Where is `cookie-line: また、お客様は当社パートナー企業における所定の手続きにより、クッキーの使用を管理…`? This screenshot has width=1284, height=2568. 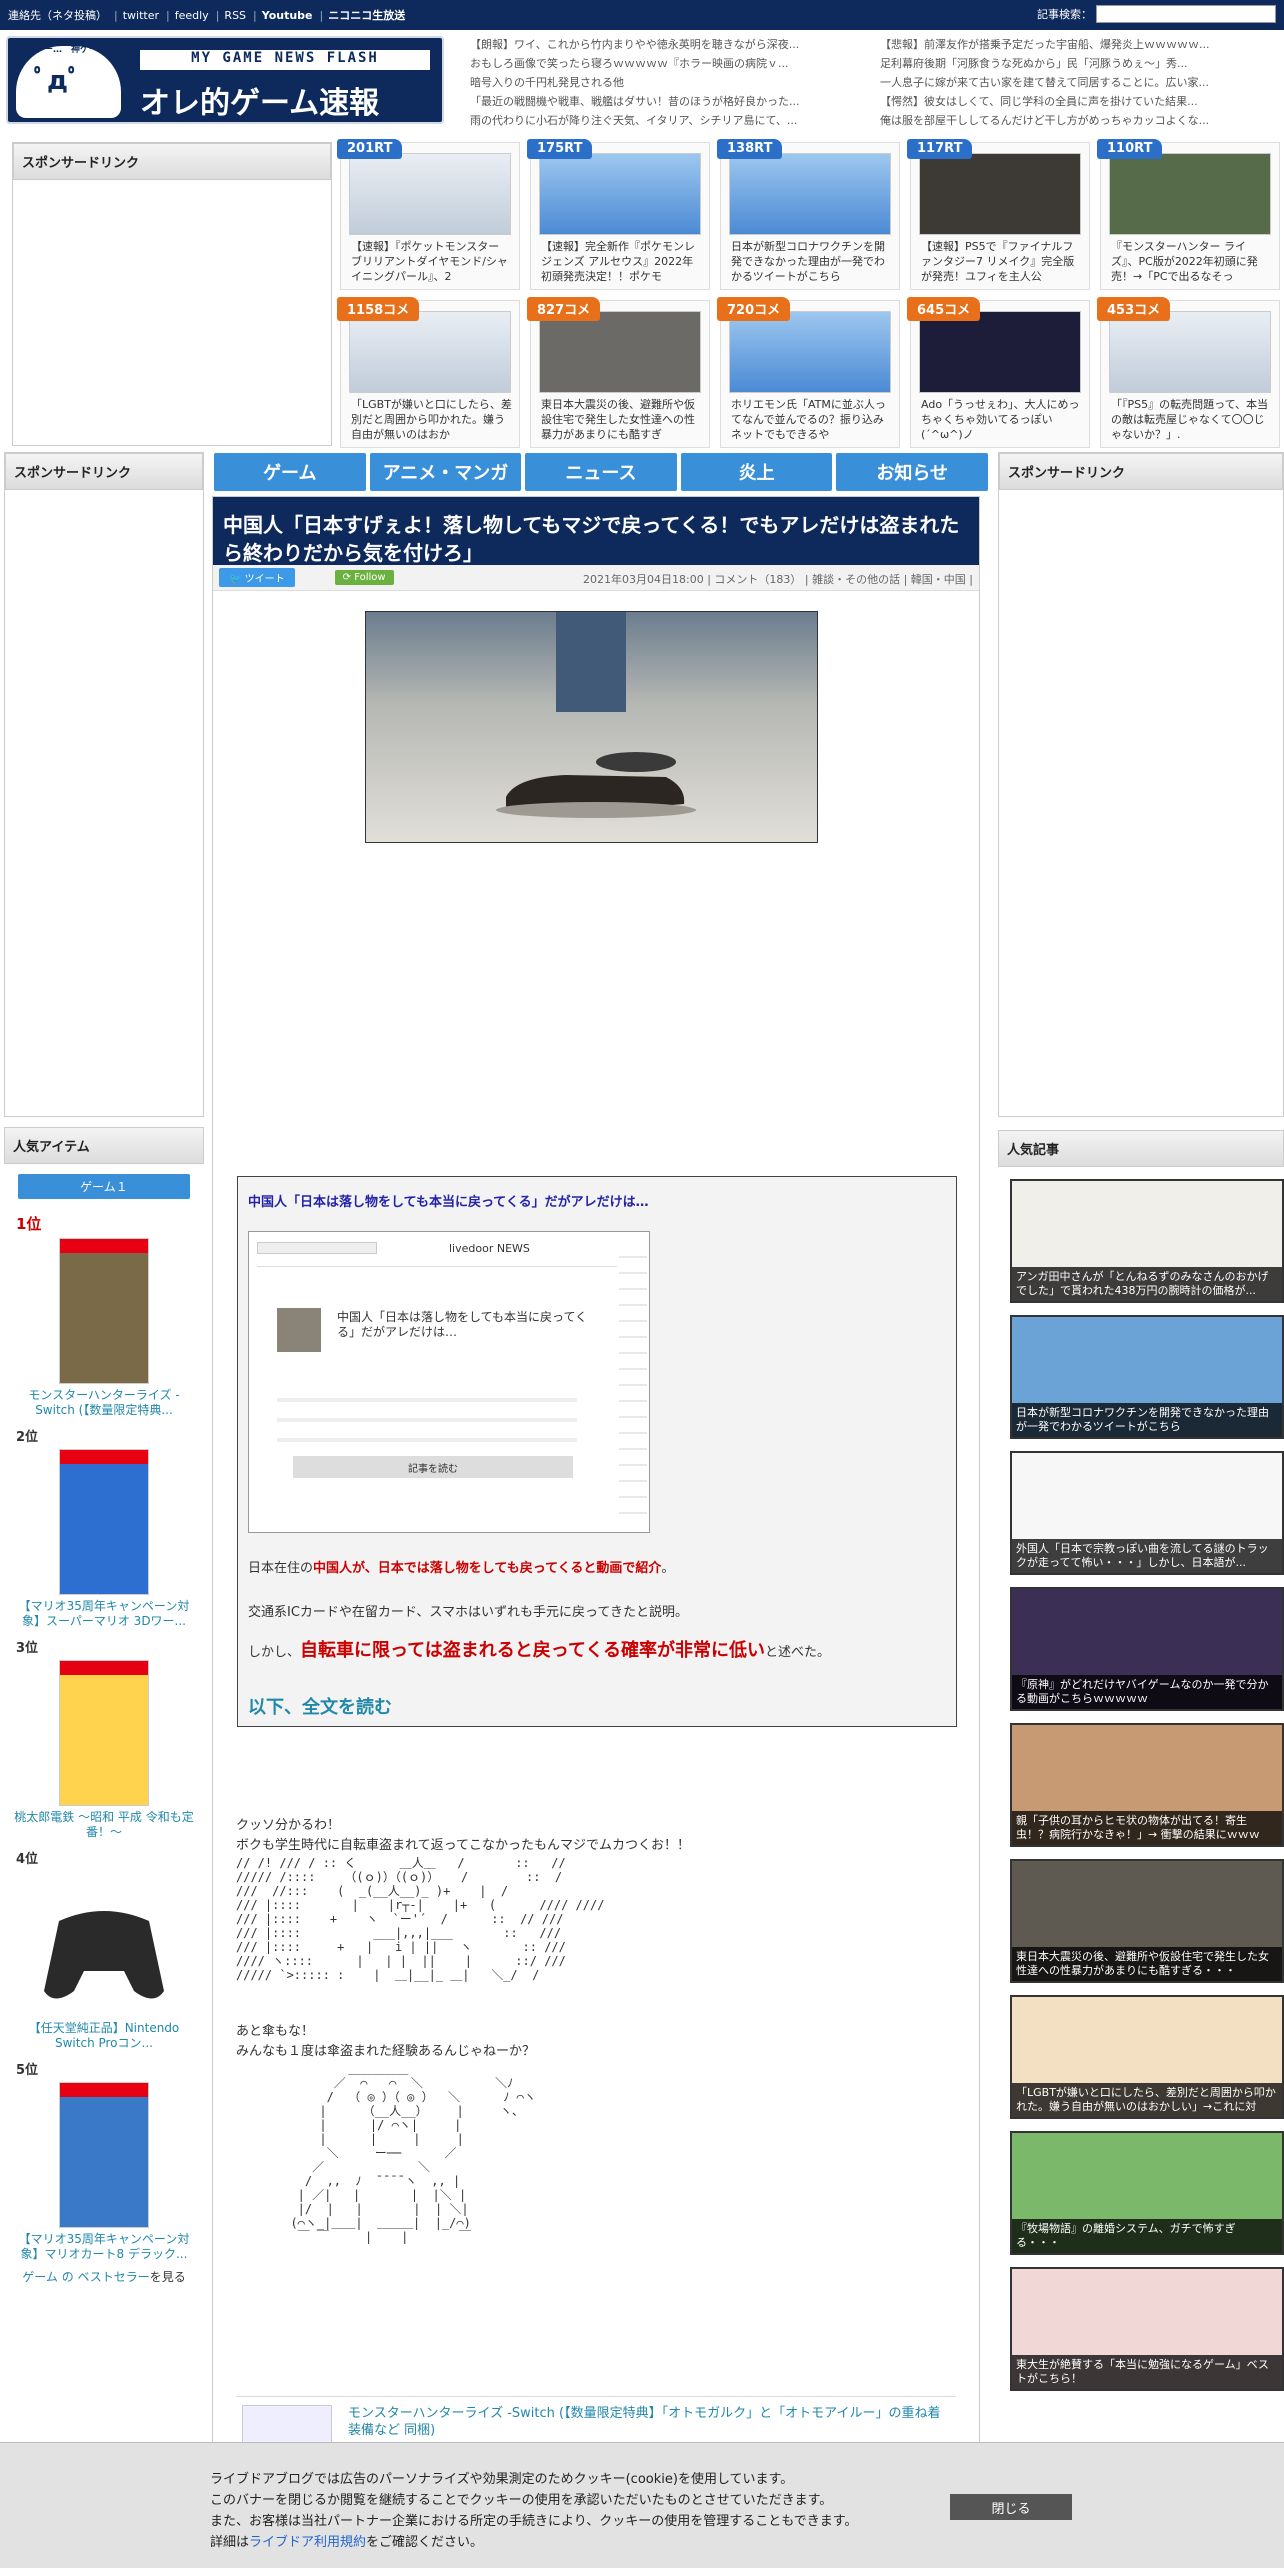
cookie-line: また、お客様は当社パートナー企業における所定の手続きにより、クッキーの使用を管理… is located at coordinates (534, 2521).